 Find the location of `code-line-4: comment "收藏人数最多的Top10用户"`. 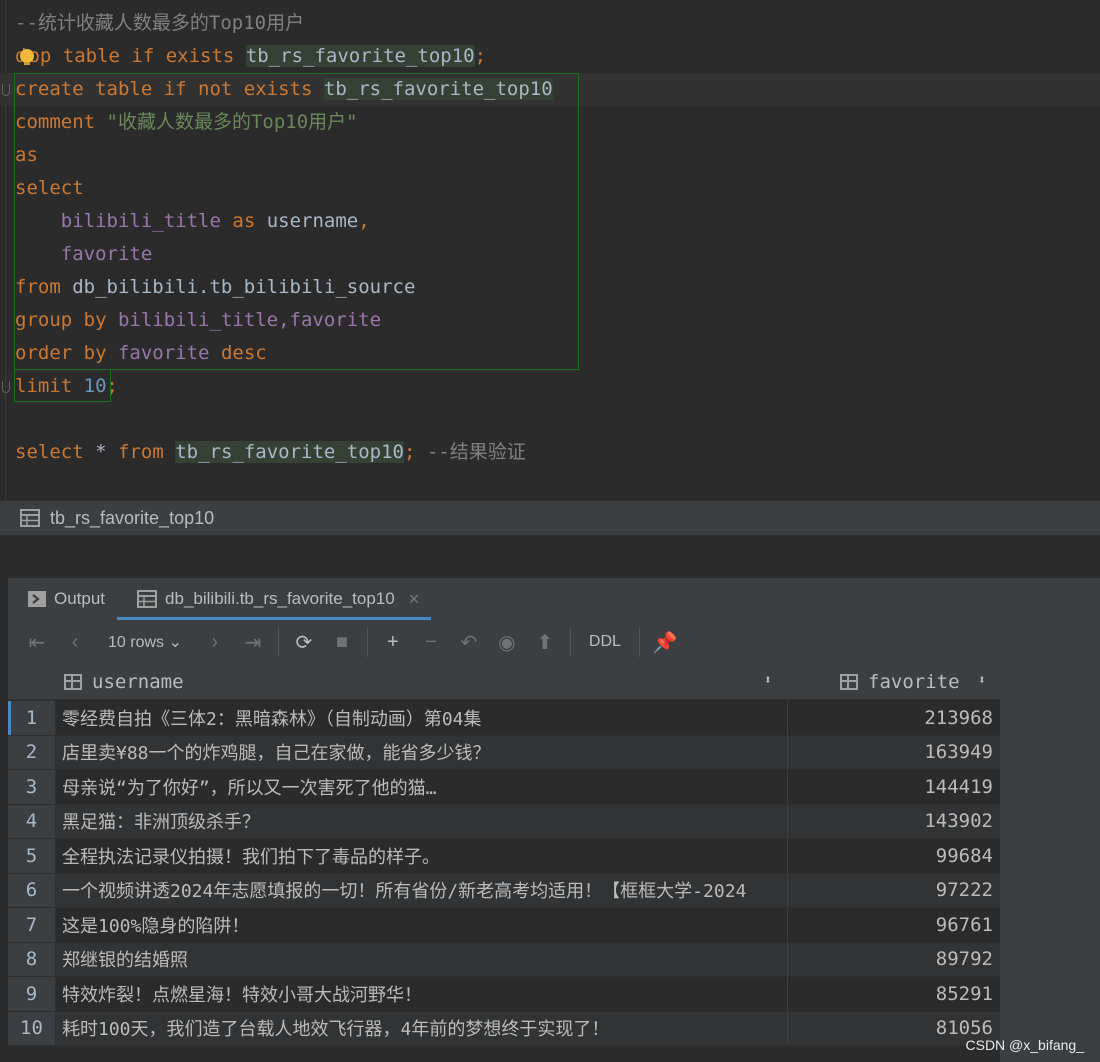

code-line-4: comment "收藏人数最多的Top10用户" is located at coordinates (186, 122).